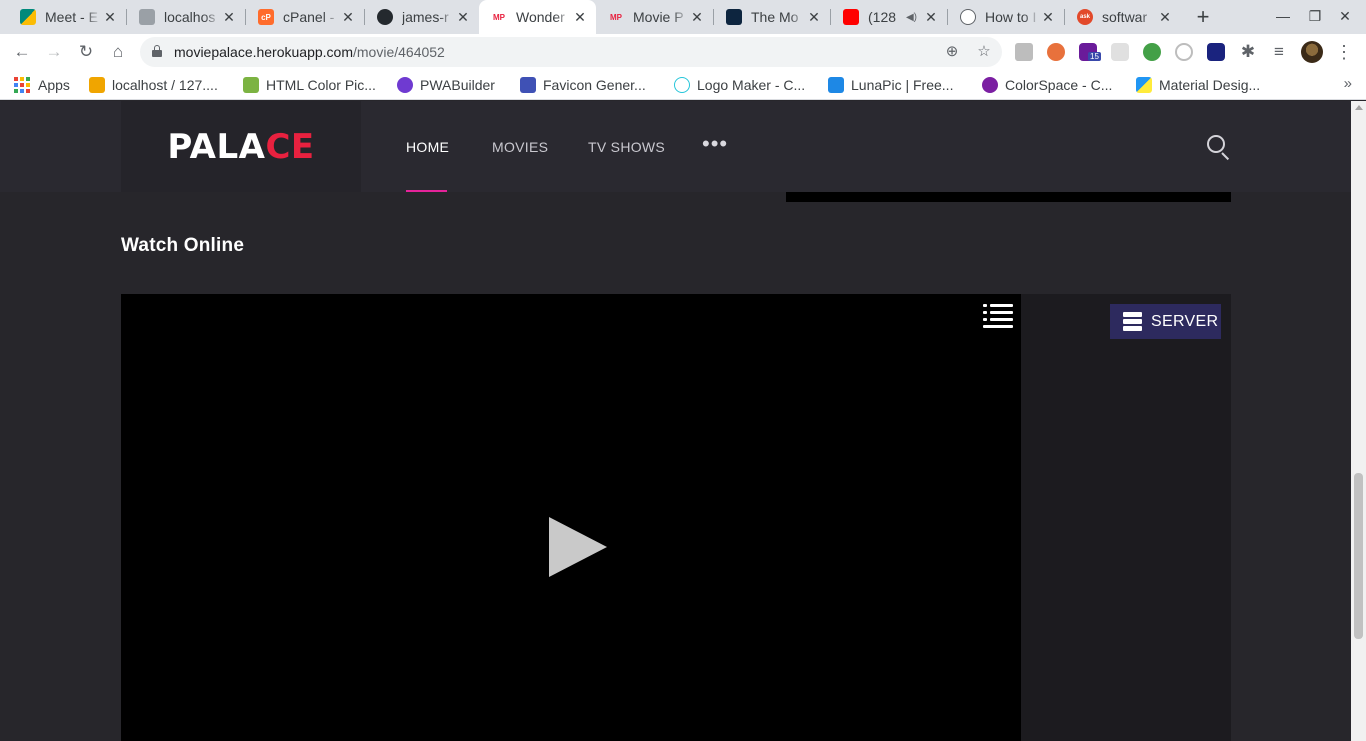 The width and height of the screenshot is (1366, 741). What do you see at coordinates (1344, 52) in the screenshot?
I see `more-menu-icon: ⋮` at bounding box center [1344, 52].